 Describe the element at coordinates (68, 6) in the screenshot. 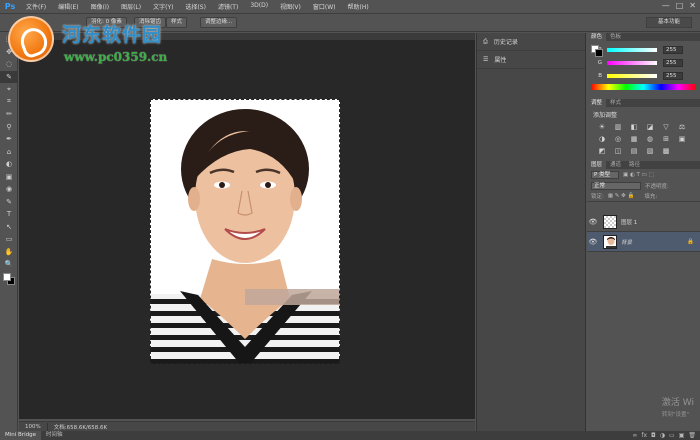

I see `menu-item: 编辑(E)` at that location.